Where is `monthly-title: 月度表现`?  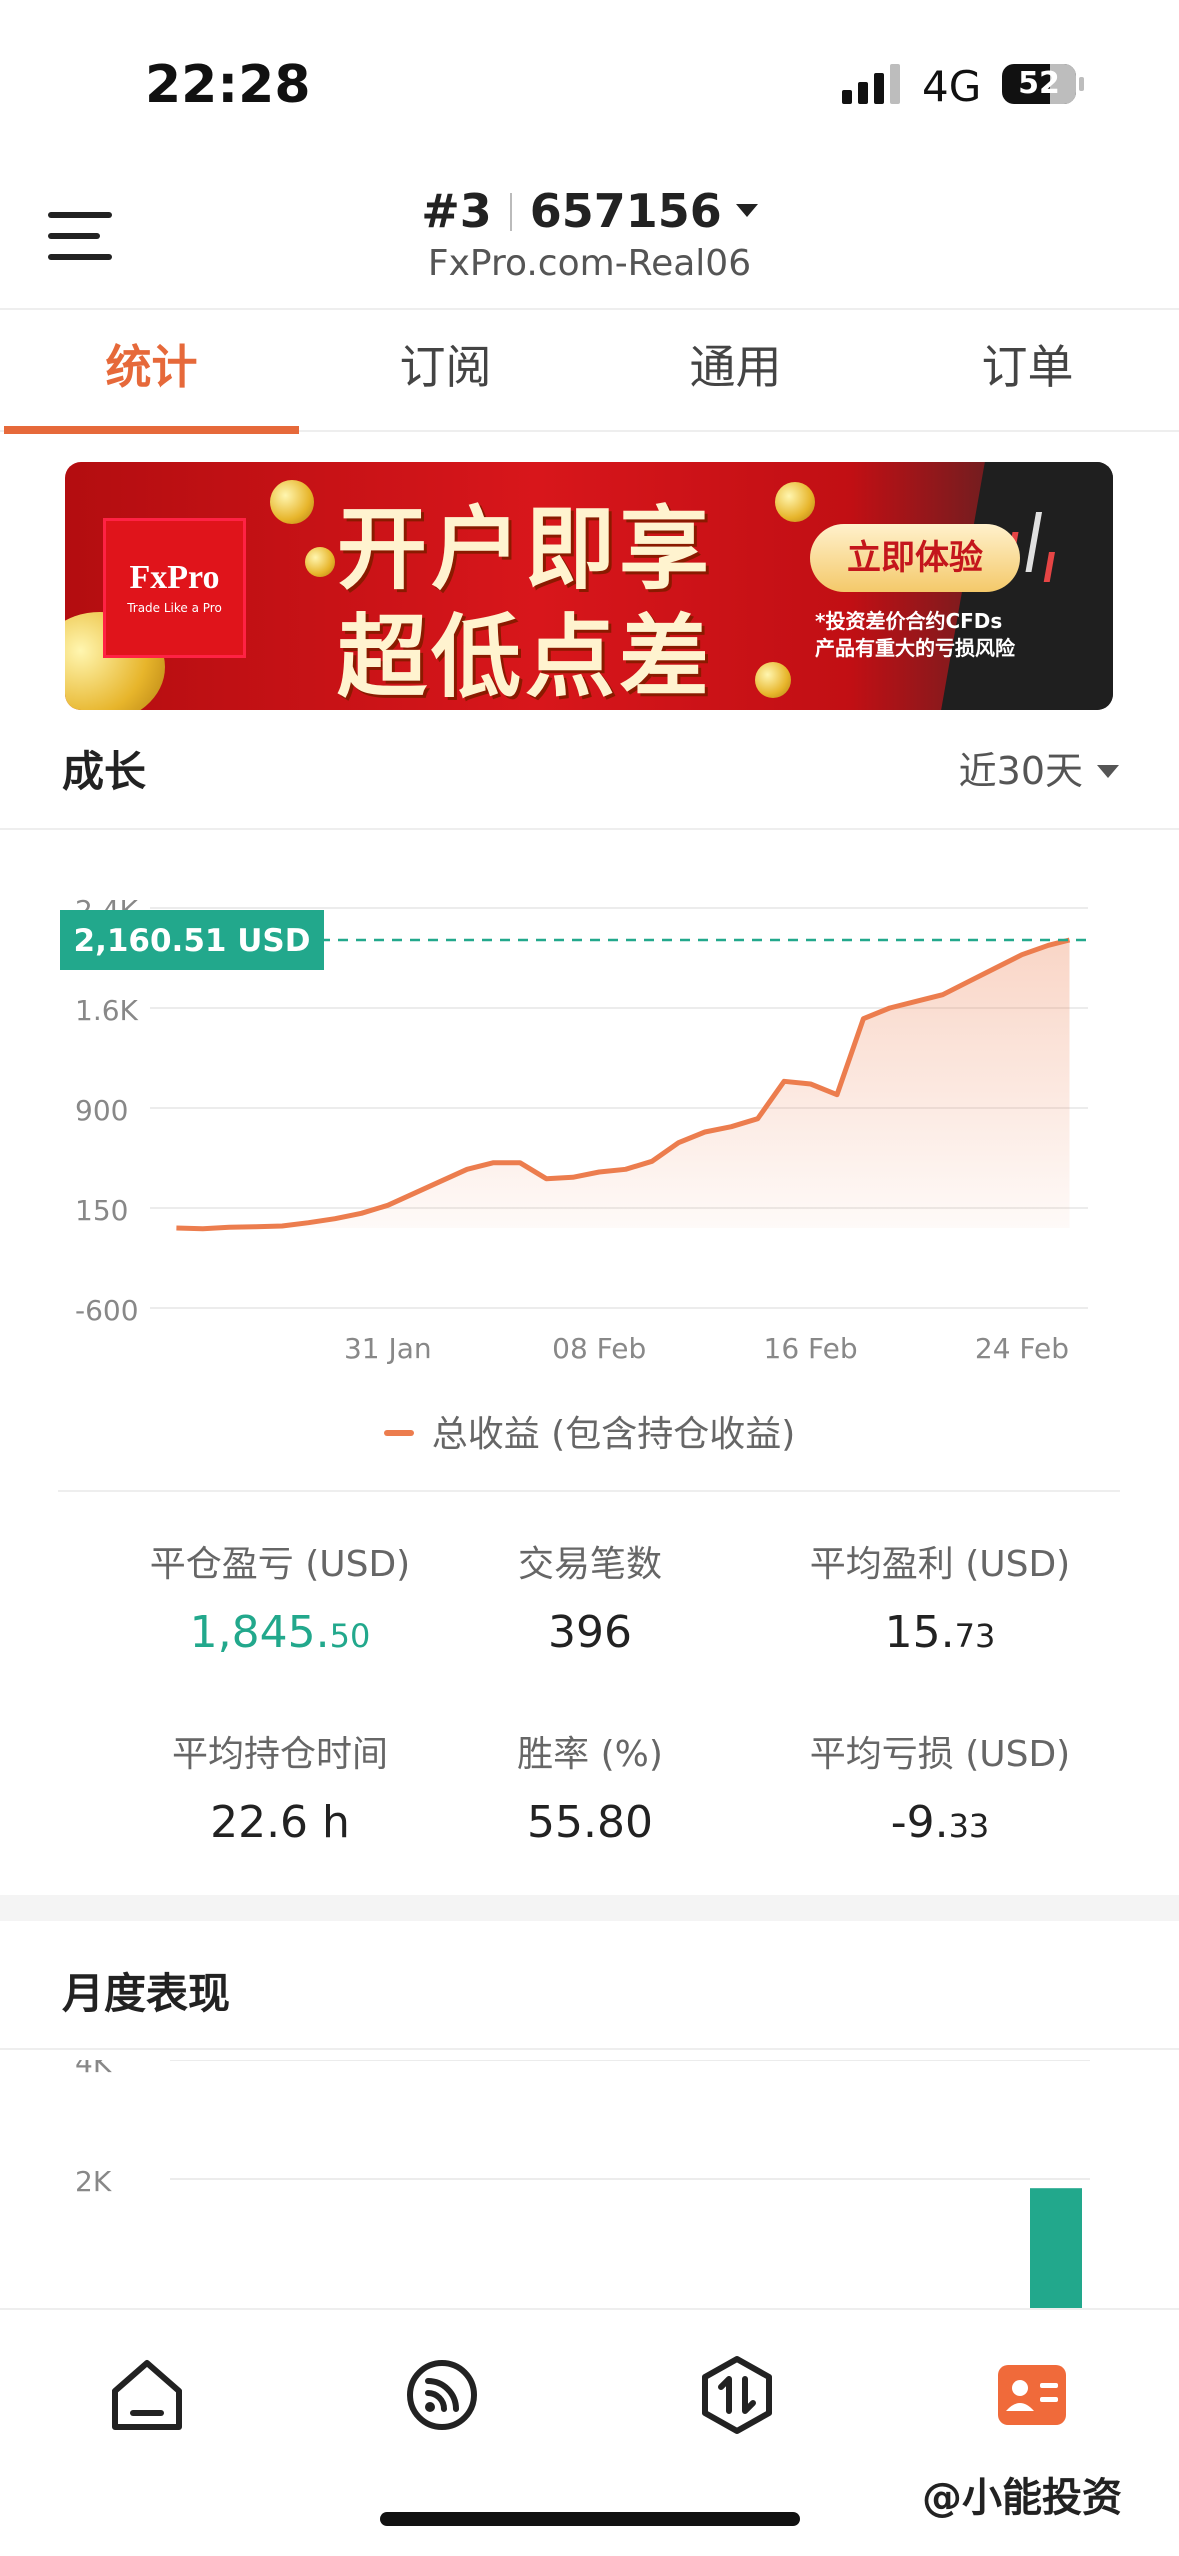 monthly-title: 月度表现 is located at coordinates (146, 1993).